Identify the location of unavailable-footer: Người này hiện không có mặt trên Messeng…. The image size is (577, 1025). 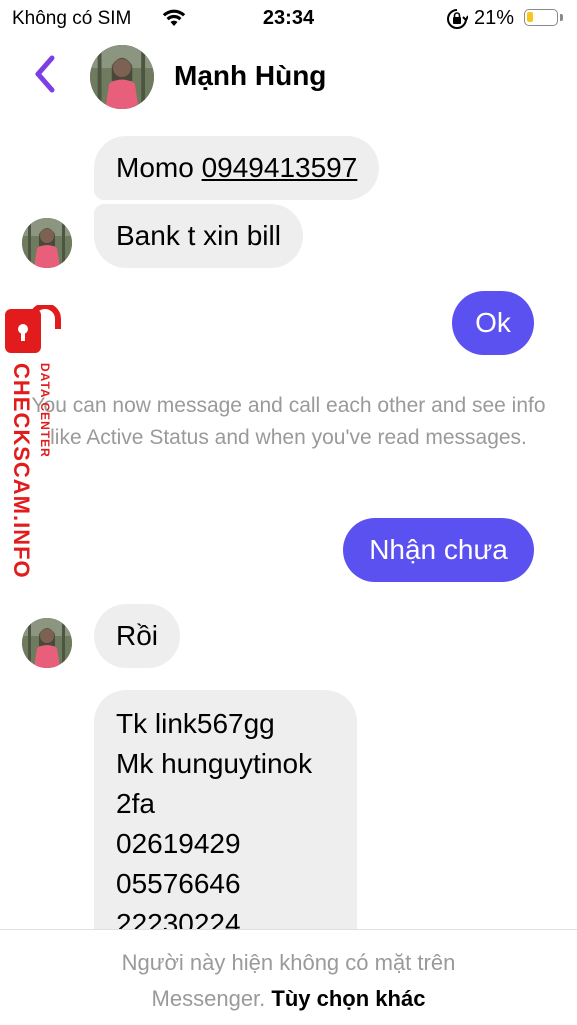
(288, 977).